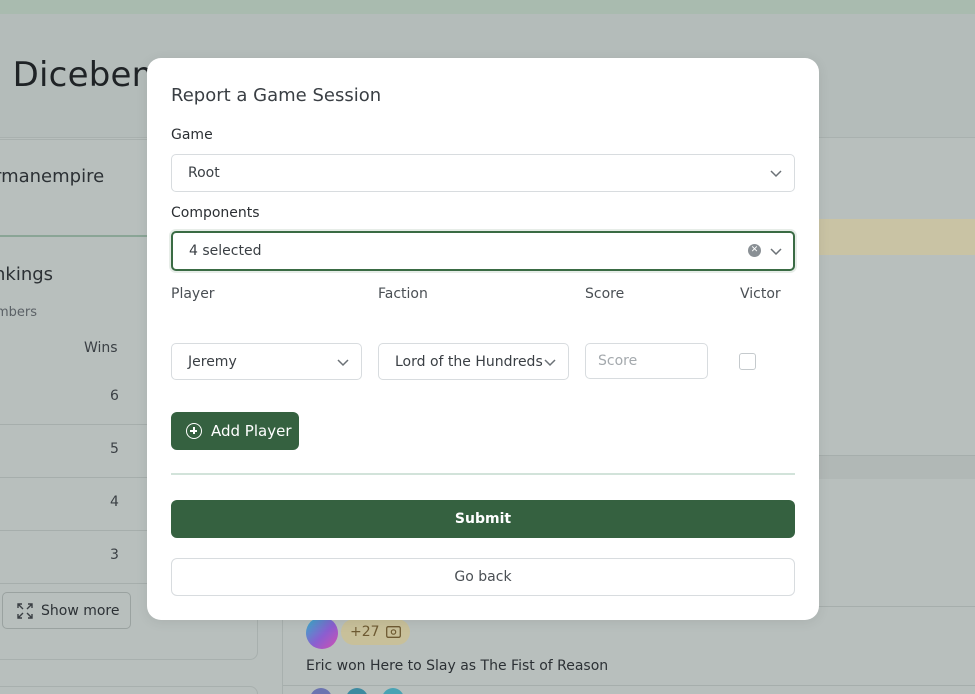 This screenshot has height=694, width=975. What do you see at coordinates (193, 294) in the screenshot?
I see `player-column-header: Player` at bounding box center [193, 294].